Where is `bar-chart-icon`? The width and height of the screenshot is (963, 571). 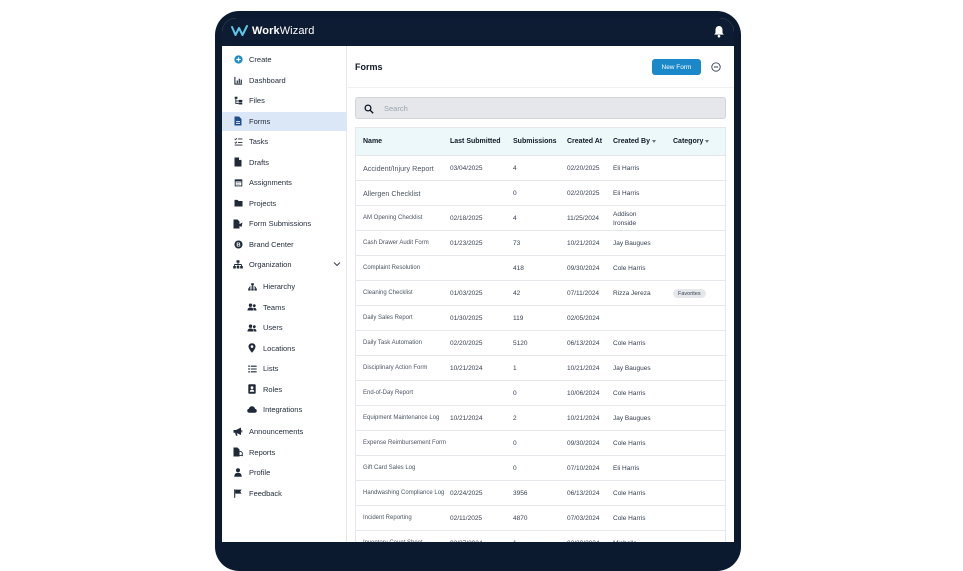 bar-chart-icon is located at coordinates (238, 80).